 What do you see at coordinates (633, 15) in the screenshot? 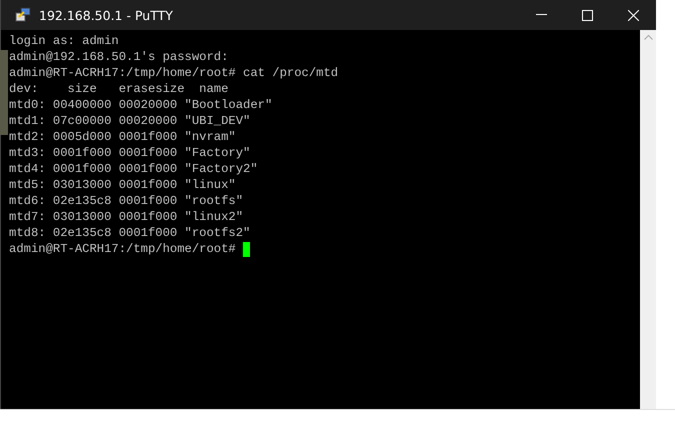
I see `close-icon` at bounding box center [633, 15].